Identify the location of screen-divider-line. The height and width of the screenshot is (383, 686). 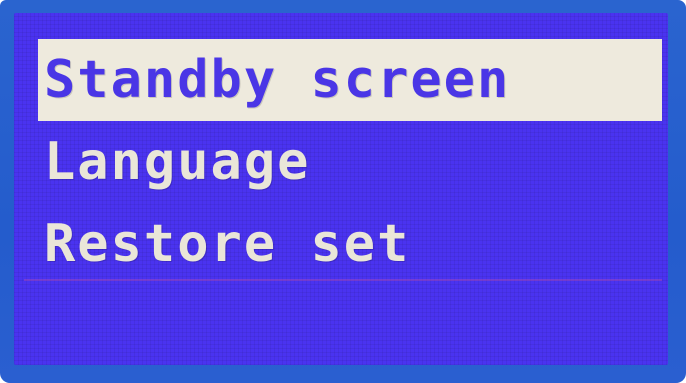
(343, 280).